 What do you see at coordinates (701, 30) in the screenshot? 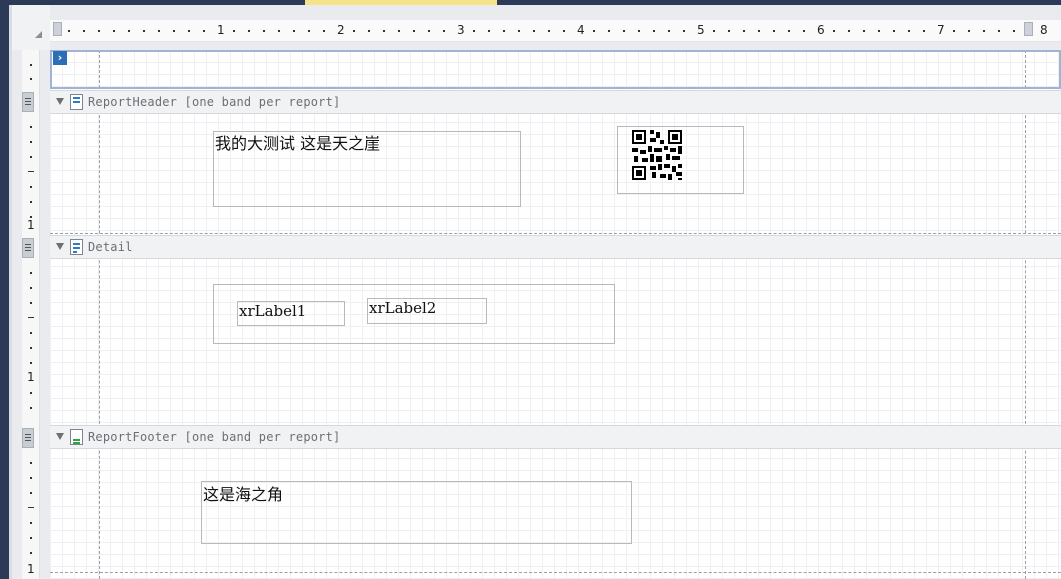
I see `ruler-number: 5` at bounding box center [701, 30].